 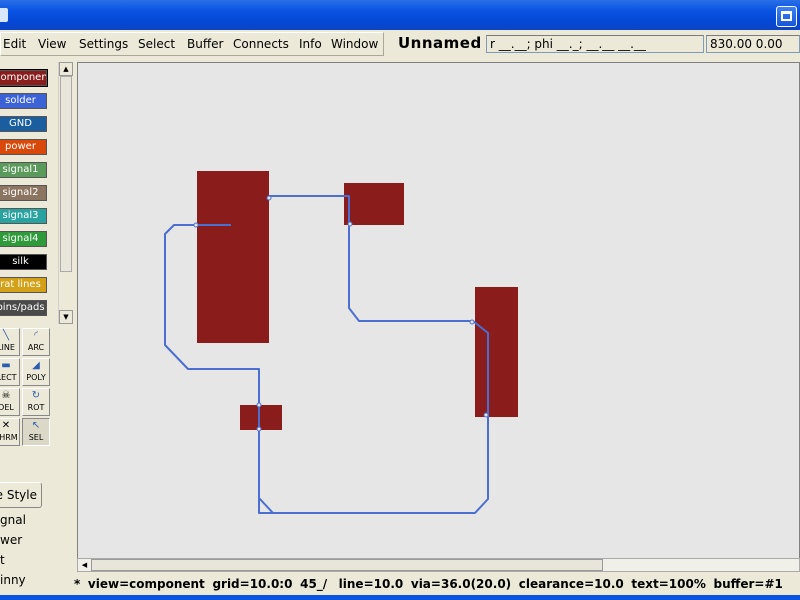 I want to click on menu-settings: Settings, so click(x=103, y=44).